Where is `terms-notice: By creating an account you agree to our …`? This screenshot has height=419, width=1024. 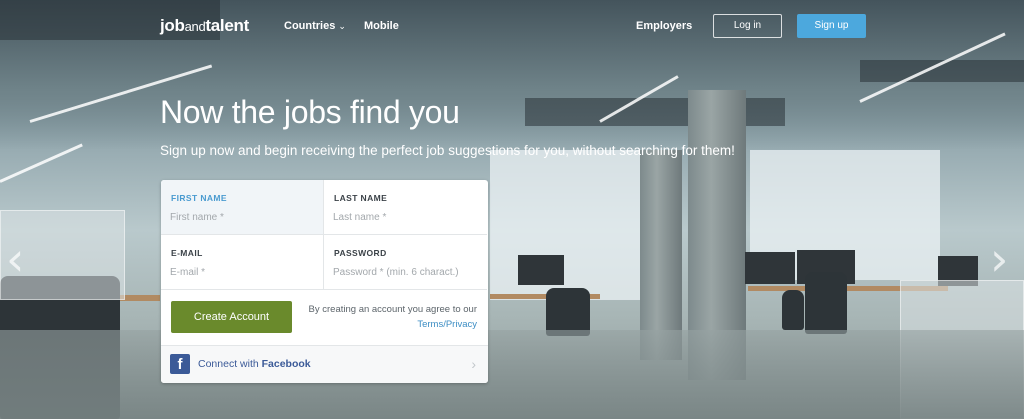
terms-notice: By creating an account you agree to our … is located at coordinates (389, 317).